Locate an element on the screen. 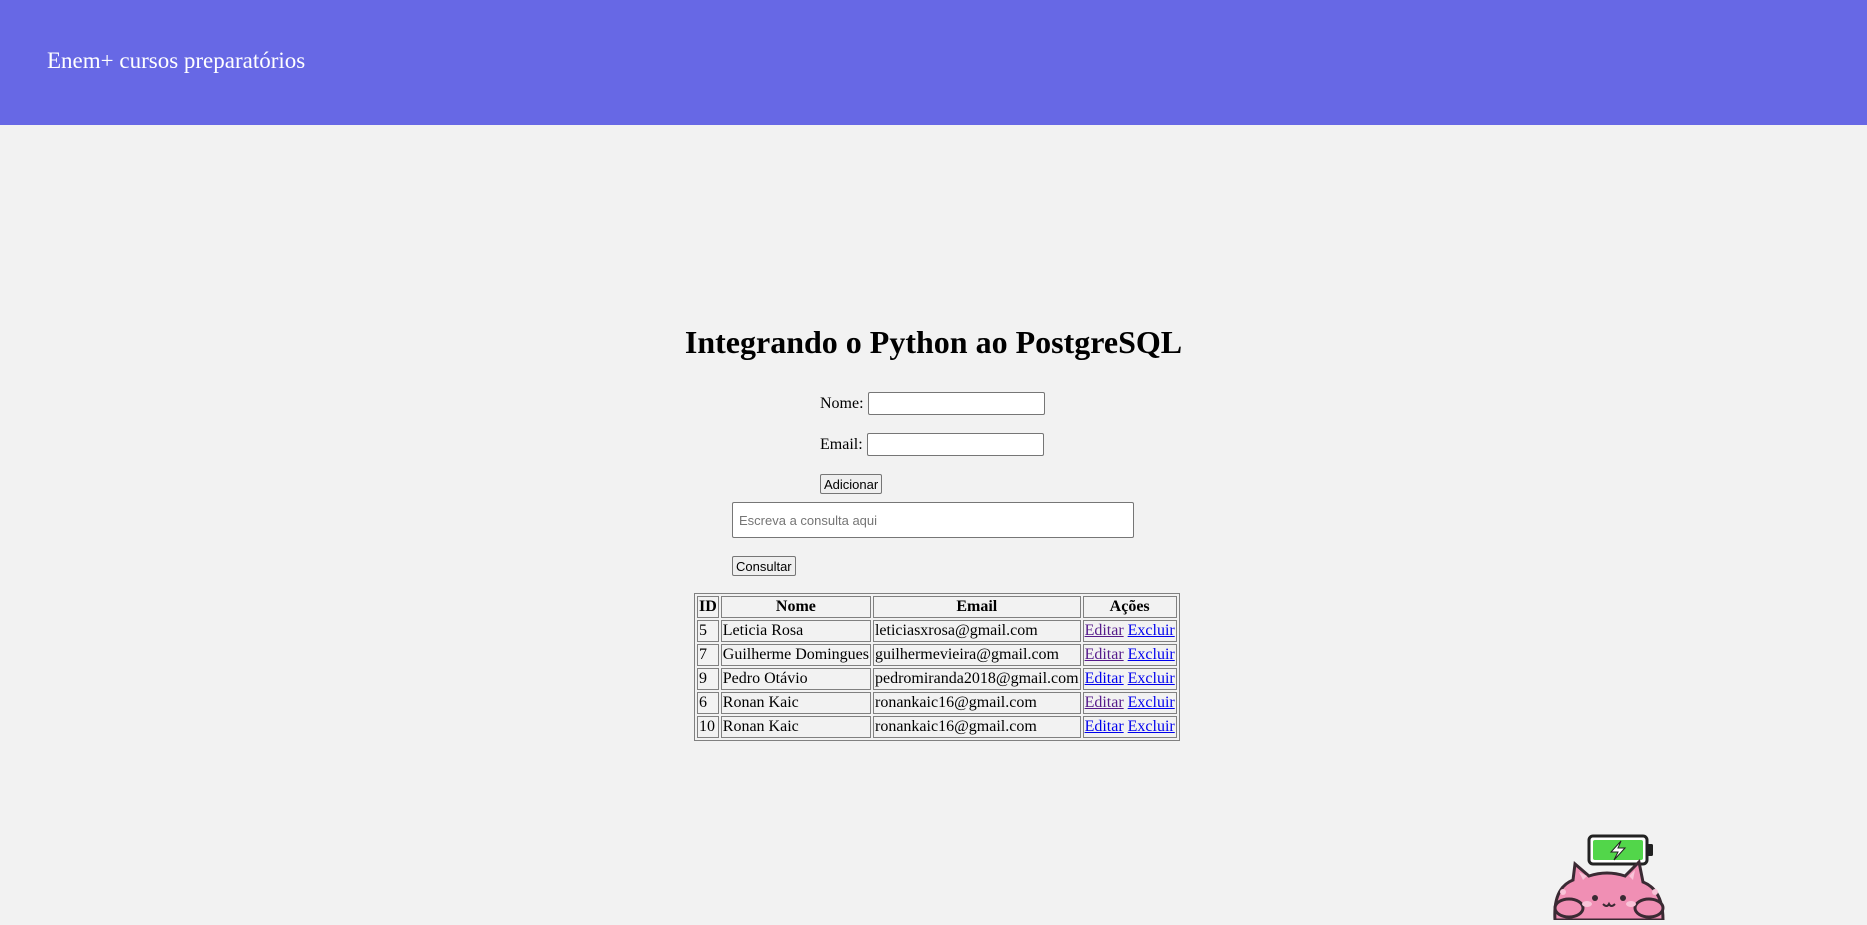  cell-id: 10 is located at coordinates (708, 727).